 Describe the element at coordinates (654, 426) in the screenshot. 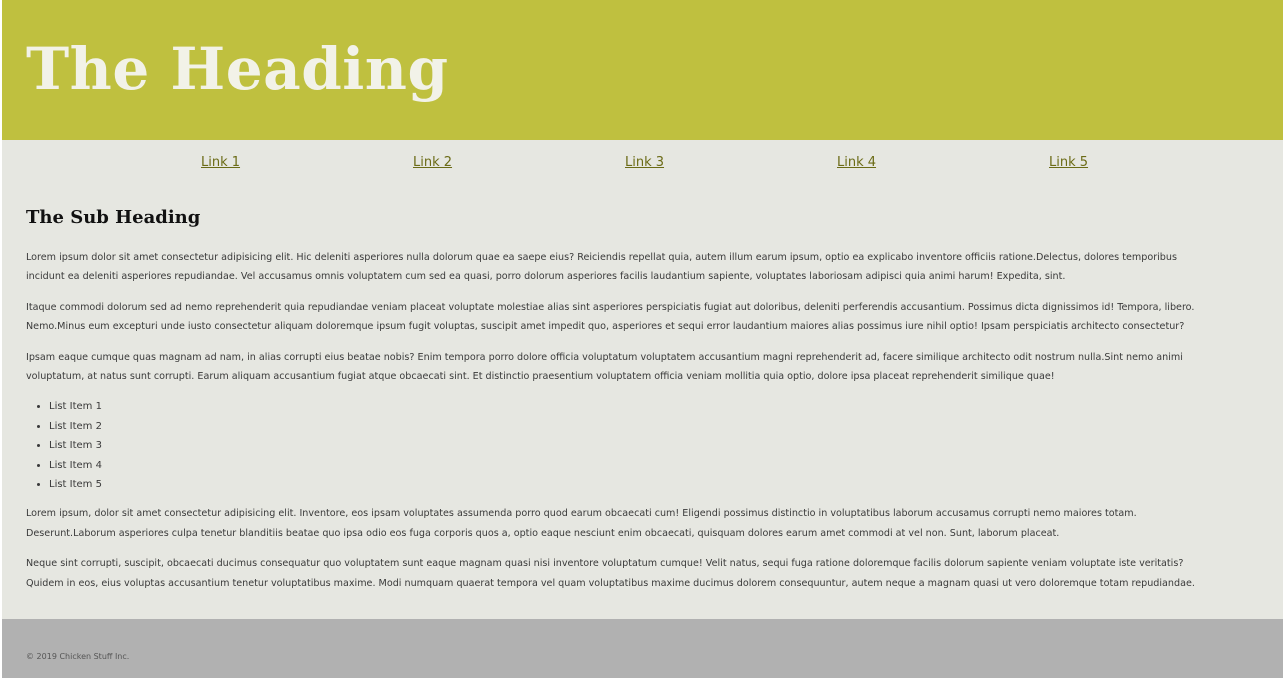

I see `list-item: List Item 2` at that location.